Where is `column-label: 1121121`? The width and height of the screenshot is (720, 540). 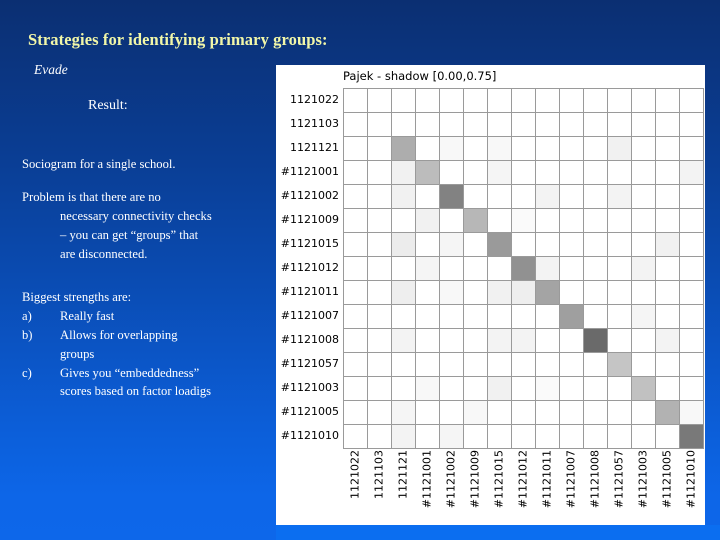
column-label: 1121121 is located at coordinates (403, 486).